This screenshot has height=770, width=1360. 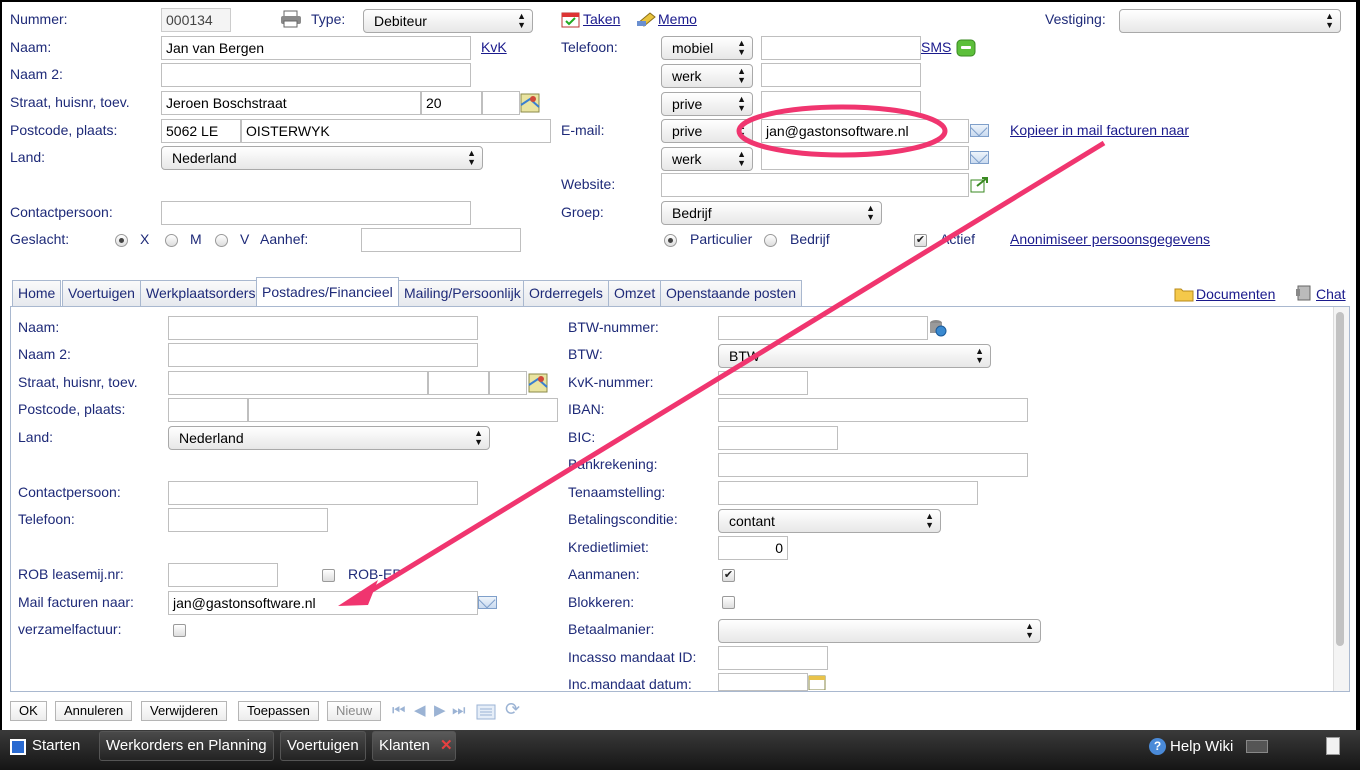 I want to click on annotation-highlight-ellipse, so click(x=842, y=131).